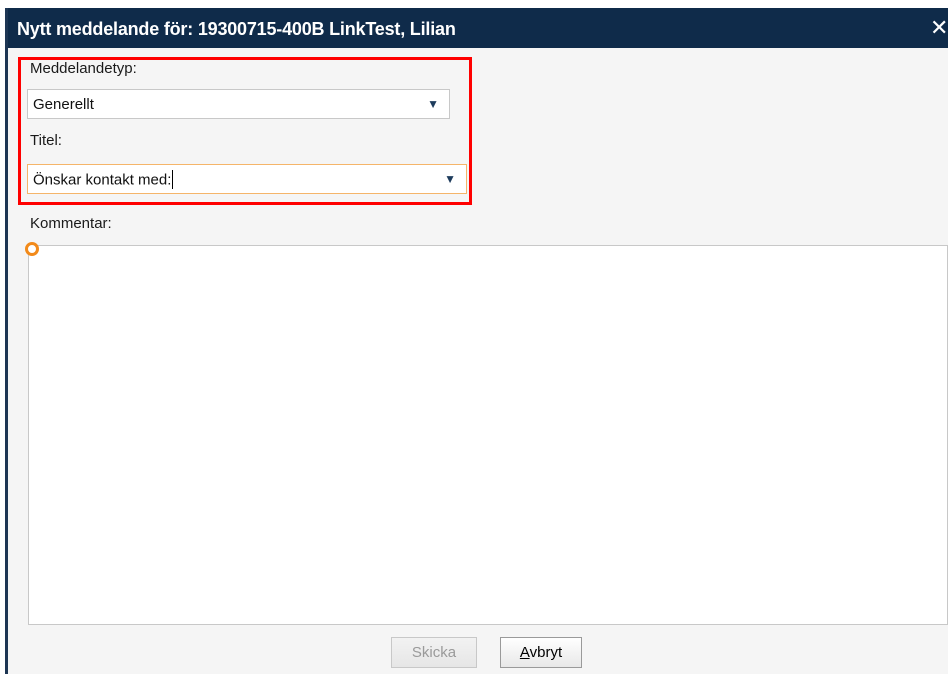  Describe the element at coordinates (32, 249) in the screenshot. I see `required-indicator-icon` at that location.